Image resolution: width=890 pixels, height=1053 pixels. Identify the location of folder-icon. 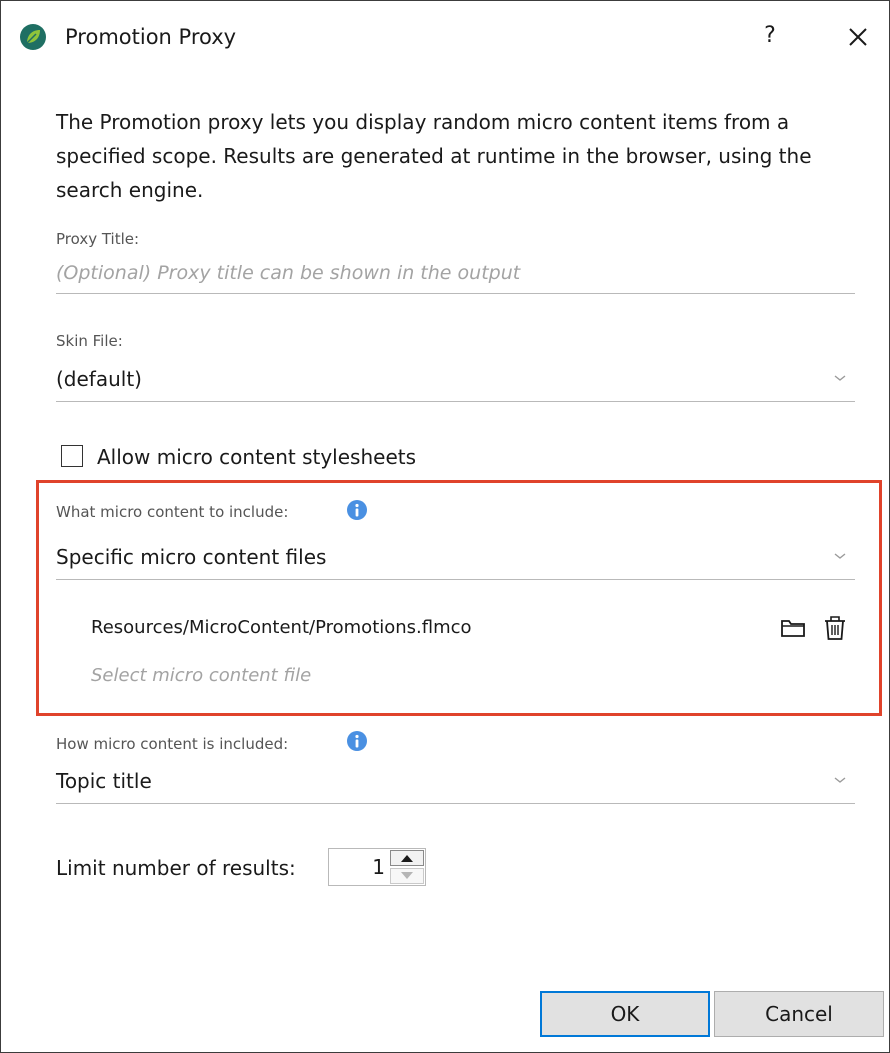
(793, 628).